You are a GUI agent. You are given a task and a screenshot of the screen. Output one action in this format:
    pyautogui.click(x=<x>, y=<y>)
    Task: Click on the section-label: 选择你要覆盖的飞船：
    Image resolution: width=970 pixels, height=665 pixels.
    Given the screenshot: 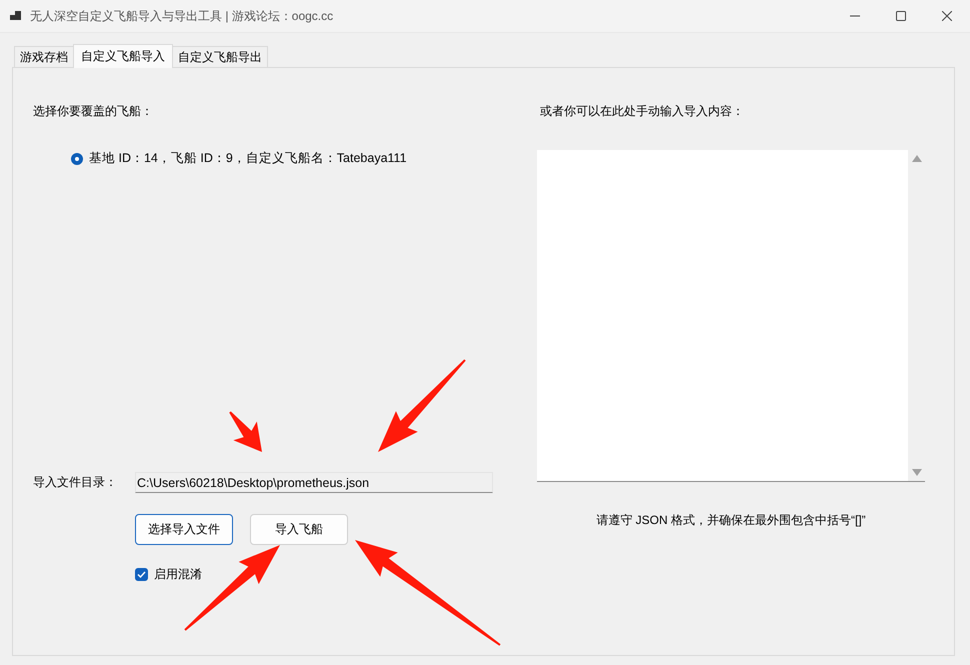 What is the action you would take?
    pyautogui.click(x=93, y=111)
    